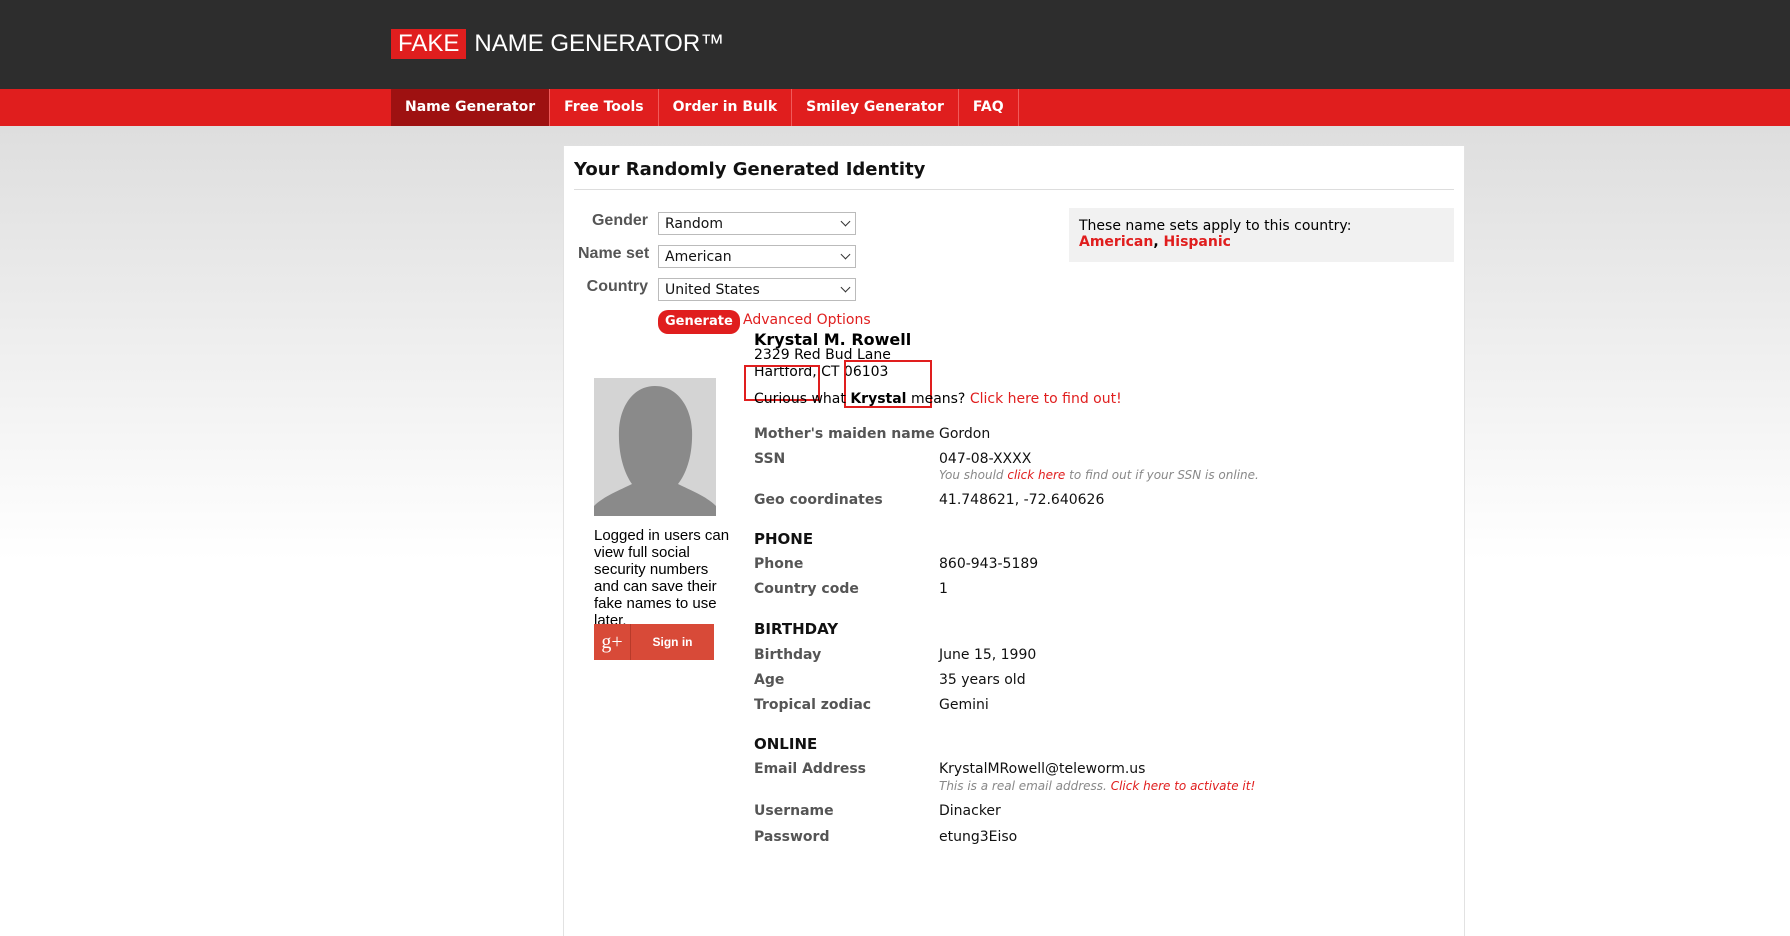 The height and width of the screenshot is (936, 1790). What do you see at coordinates (694, 224) in the screenshot?
I see `gender-select-value: Random` at bounding box center [694, 224].